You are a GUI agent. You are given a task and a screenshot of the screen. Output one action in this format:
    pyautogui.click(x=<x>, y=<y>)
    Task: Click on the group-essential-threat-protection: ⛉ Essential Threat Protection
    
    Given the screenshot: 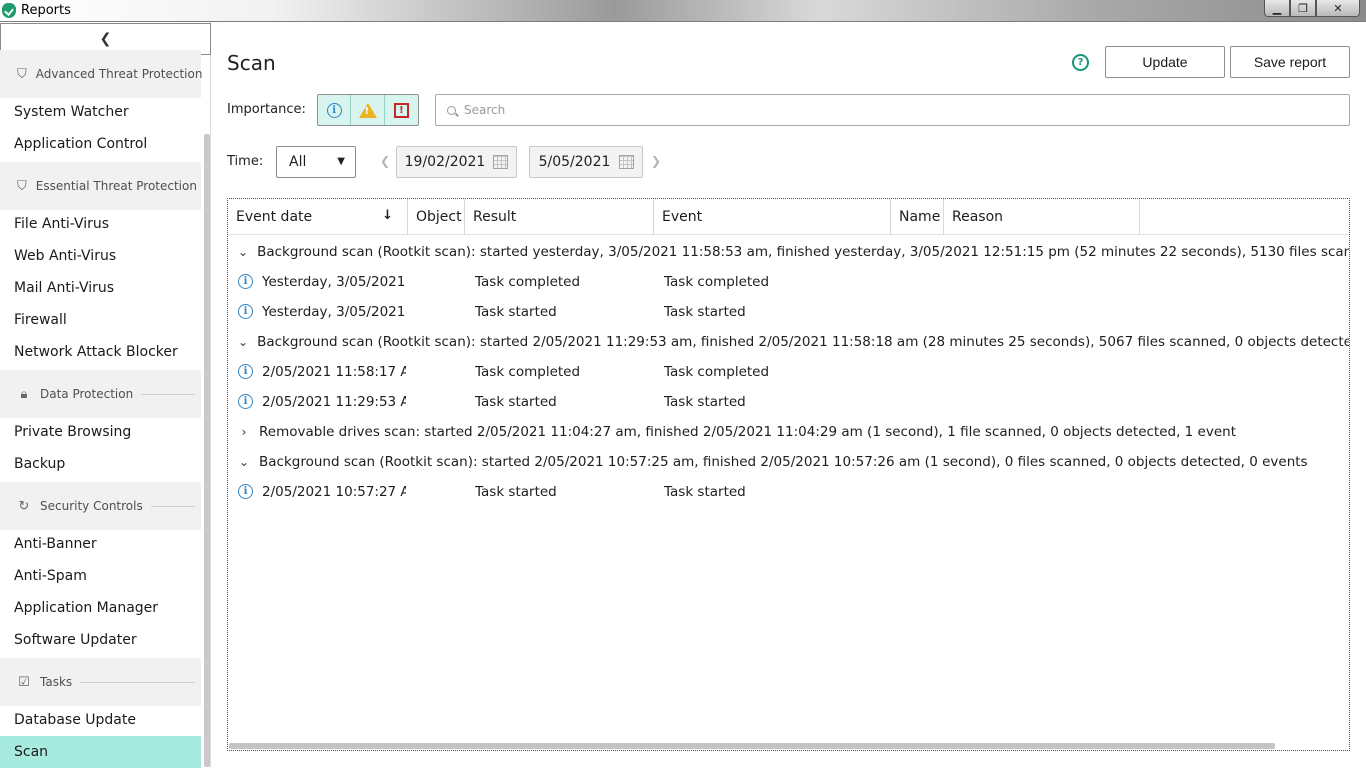 What is the action you would take?
    pyautogui.click(x=100, y=186)
    